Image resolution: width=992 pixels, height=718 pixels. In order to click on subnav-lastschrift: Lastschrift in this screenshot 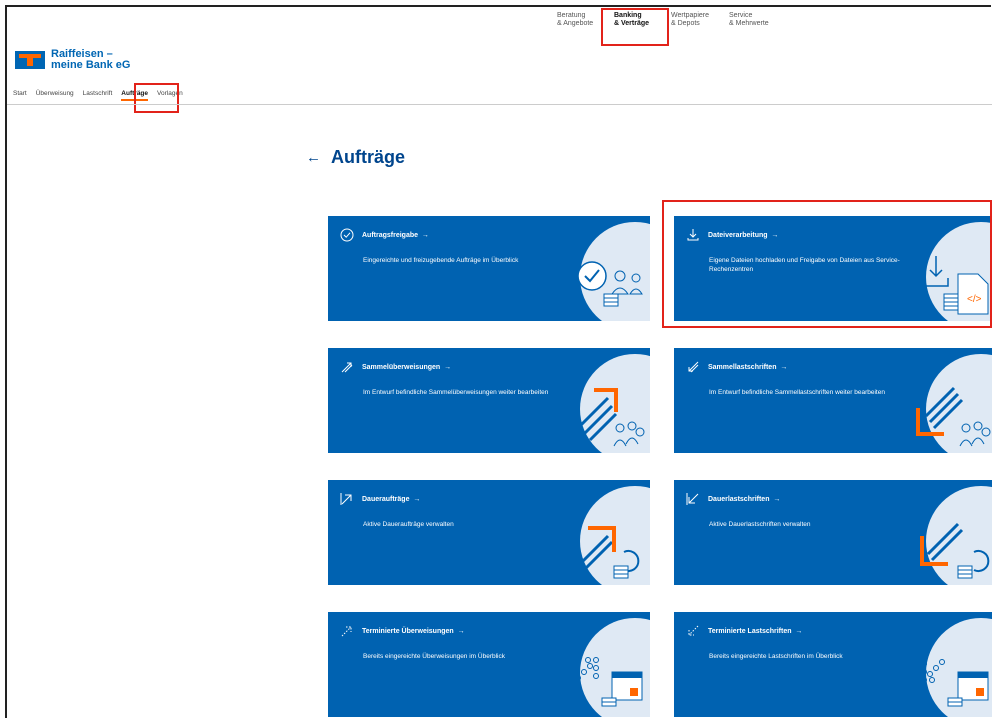, I will do `click(98, 93)`.